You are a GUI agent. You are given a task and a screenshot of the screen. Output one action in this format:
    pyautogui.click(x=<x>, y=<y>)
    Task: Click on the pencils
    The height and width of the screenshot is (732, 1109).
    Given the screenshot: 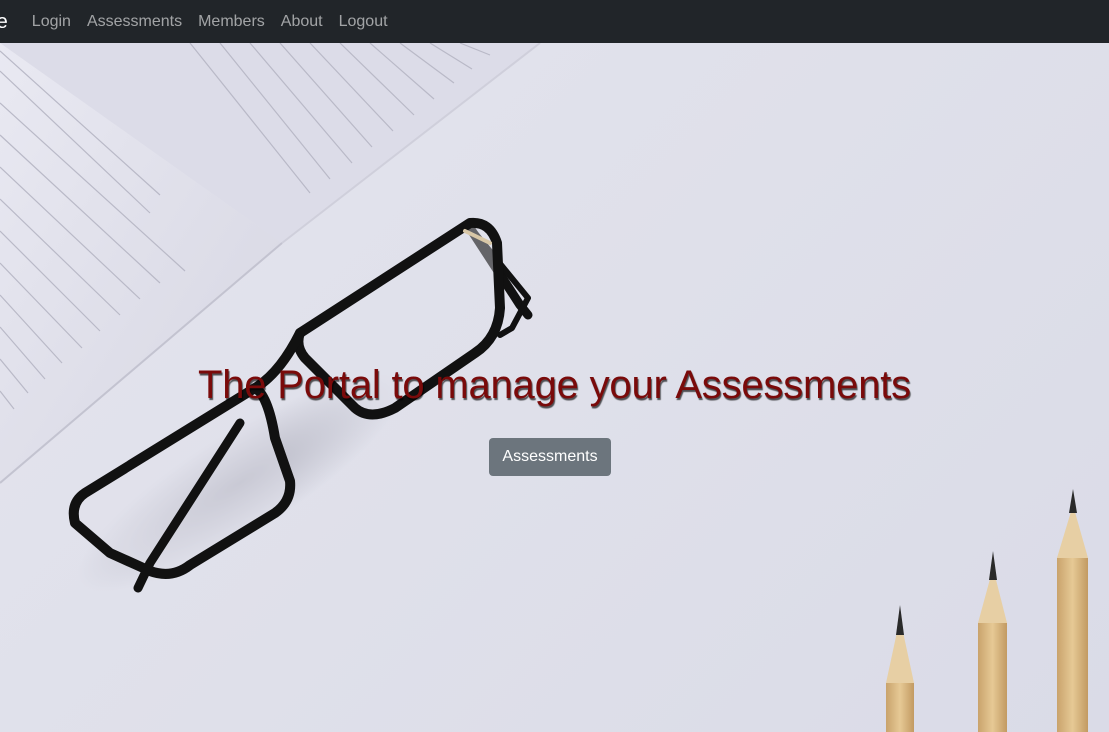 What is the action you would take?
    pyautogui.click(x=987, y=610)
    